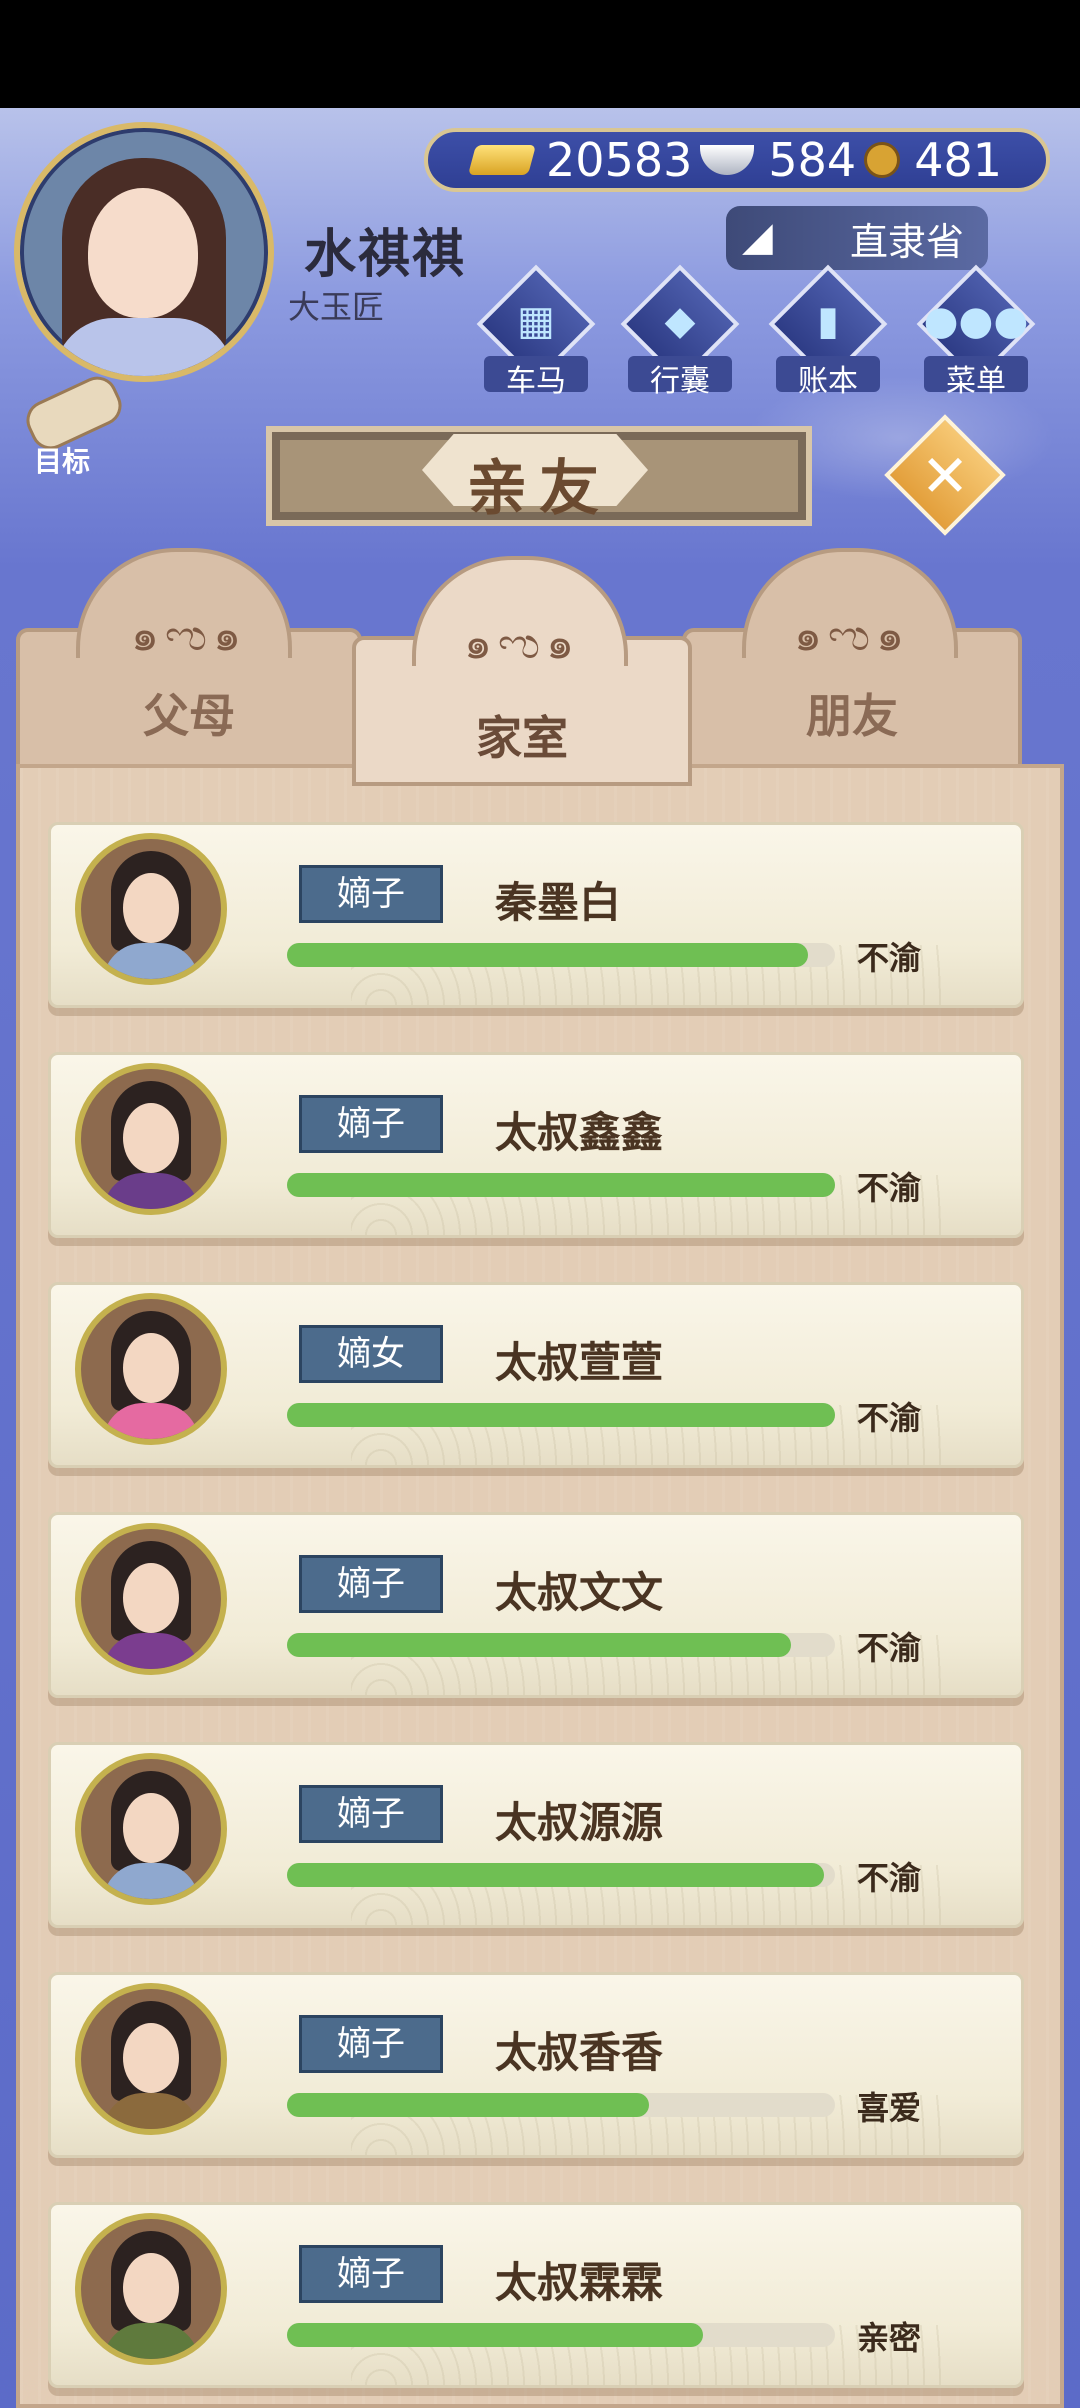 The image size is (1080, 2408). Describe the element at coordinates (889, 2338) in the screenshot. I see `relationship-status: 亲密` at that location.